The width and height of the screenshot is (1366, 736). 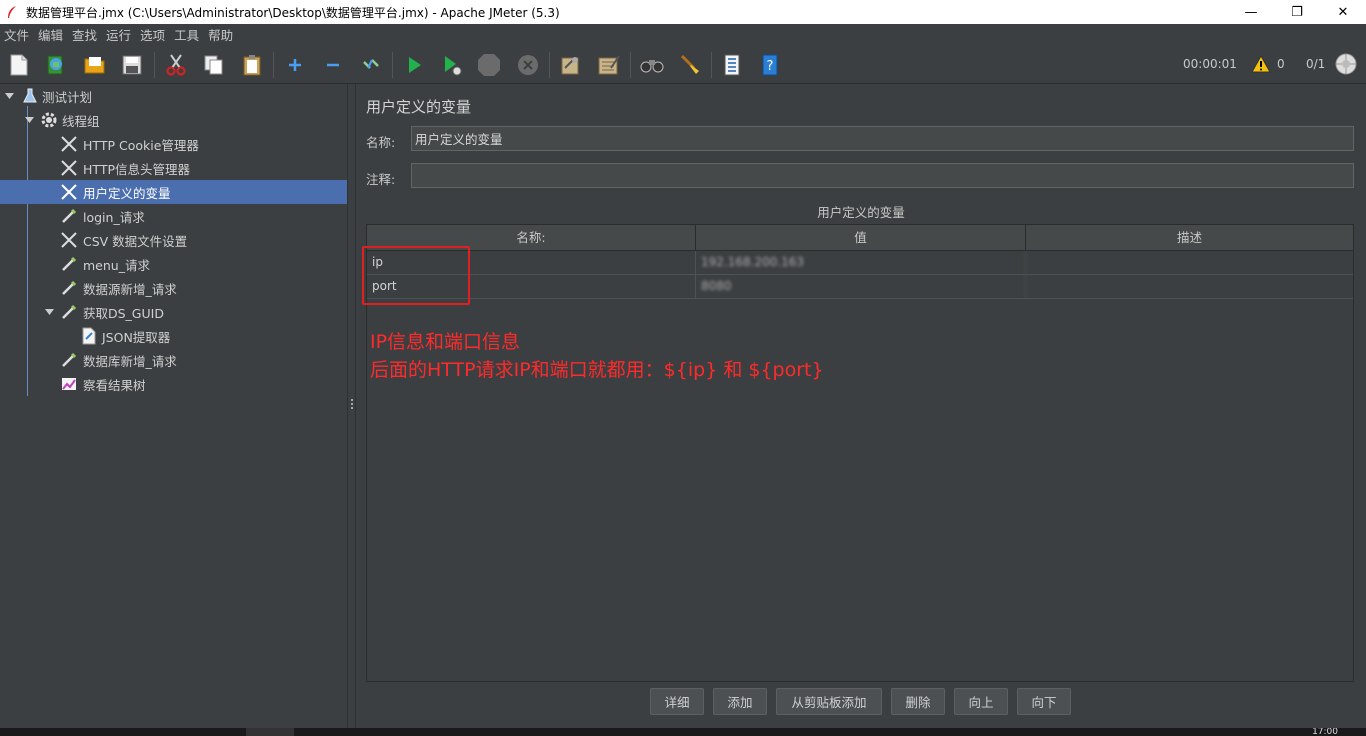 What do you see at coordinates (121, 34) in the screenshot?
I see `menu-run: 运行` at bounding box center [121, 34].